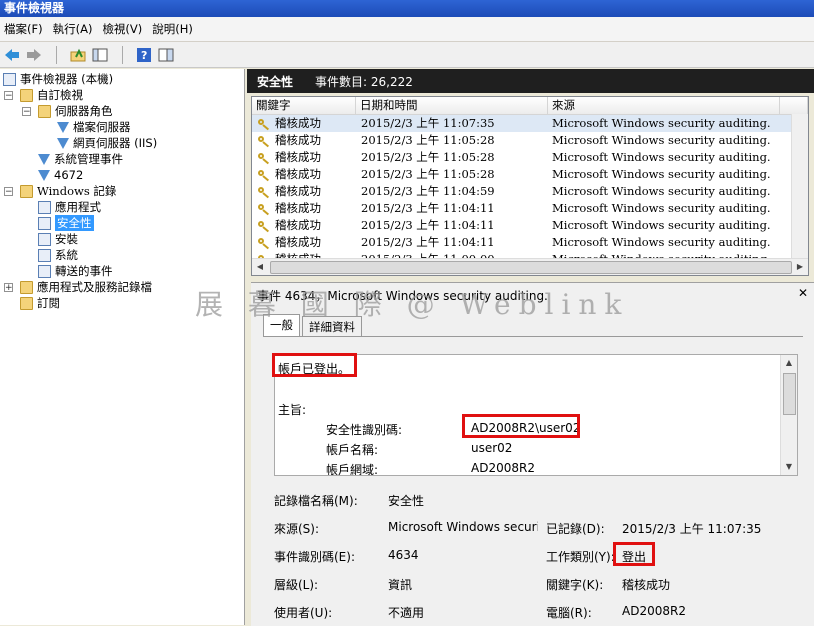 This screenshot has height=626, width=814. I want to click on menu-action: 執行(A), so click(73, 29).